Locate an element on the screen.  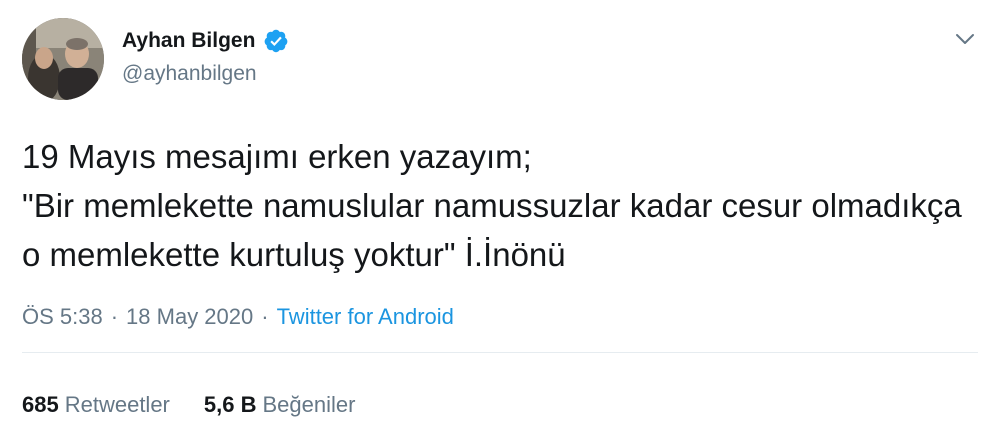
verified-badge-icon is located at coordinates (276, 41).